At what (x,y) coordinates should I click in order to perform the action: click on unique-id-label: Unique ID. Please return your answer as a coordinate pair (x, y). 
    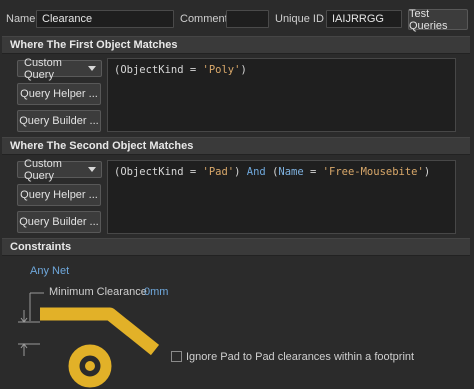
    Looking at the image, I should click on (299, 19).